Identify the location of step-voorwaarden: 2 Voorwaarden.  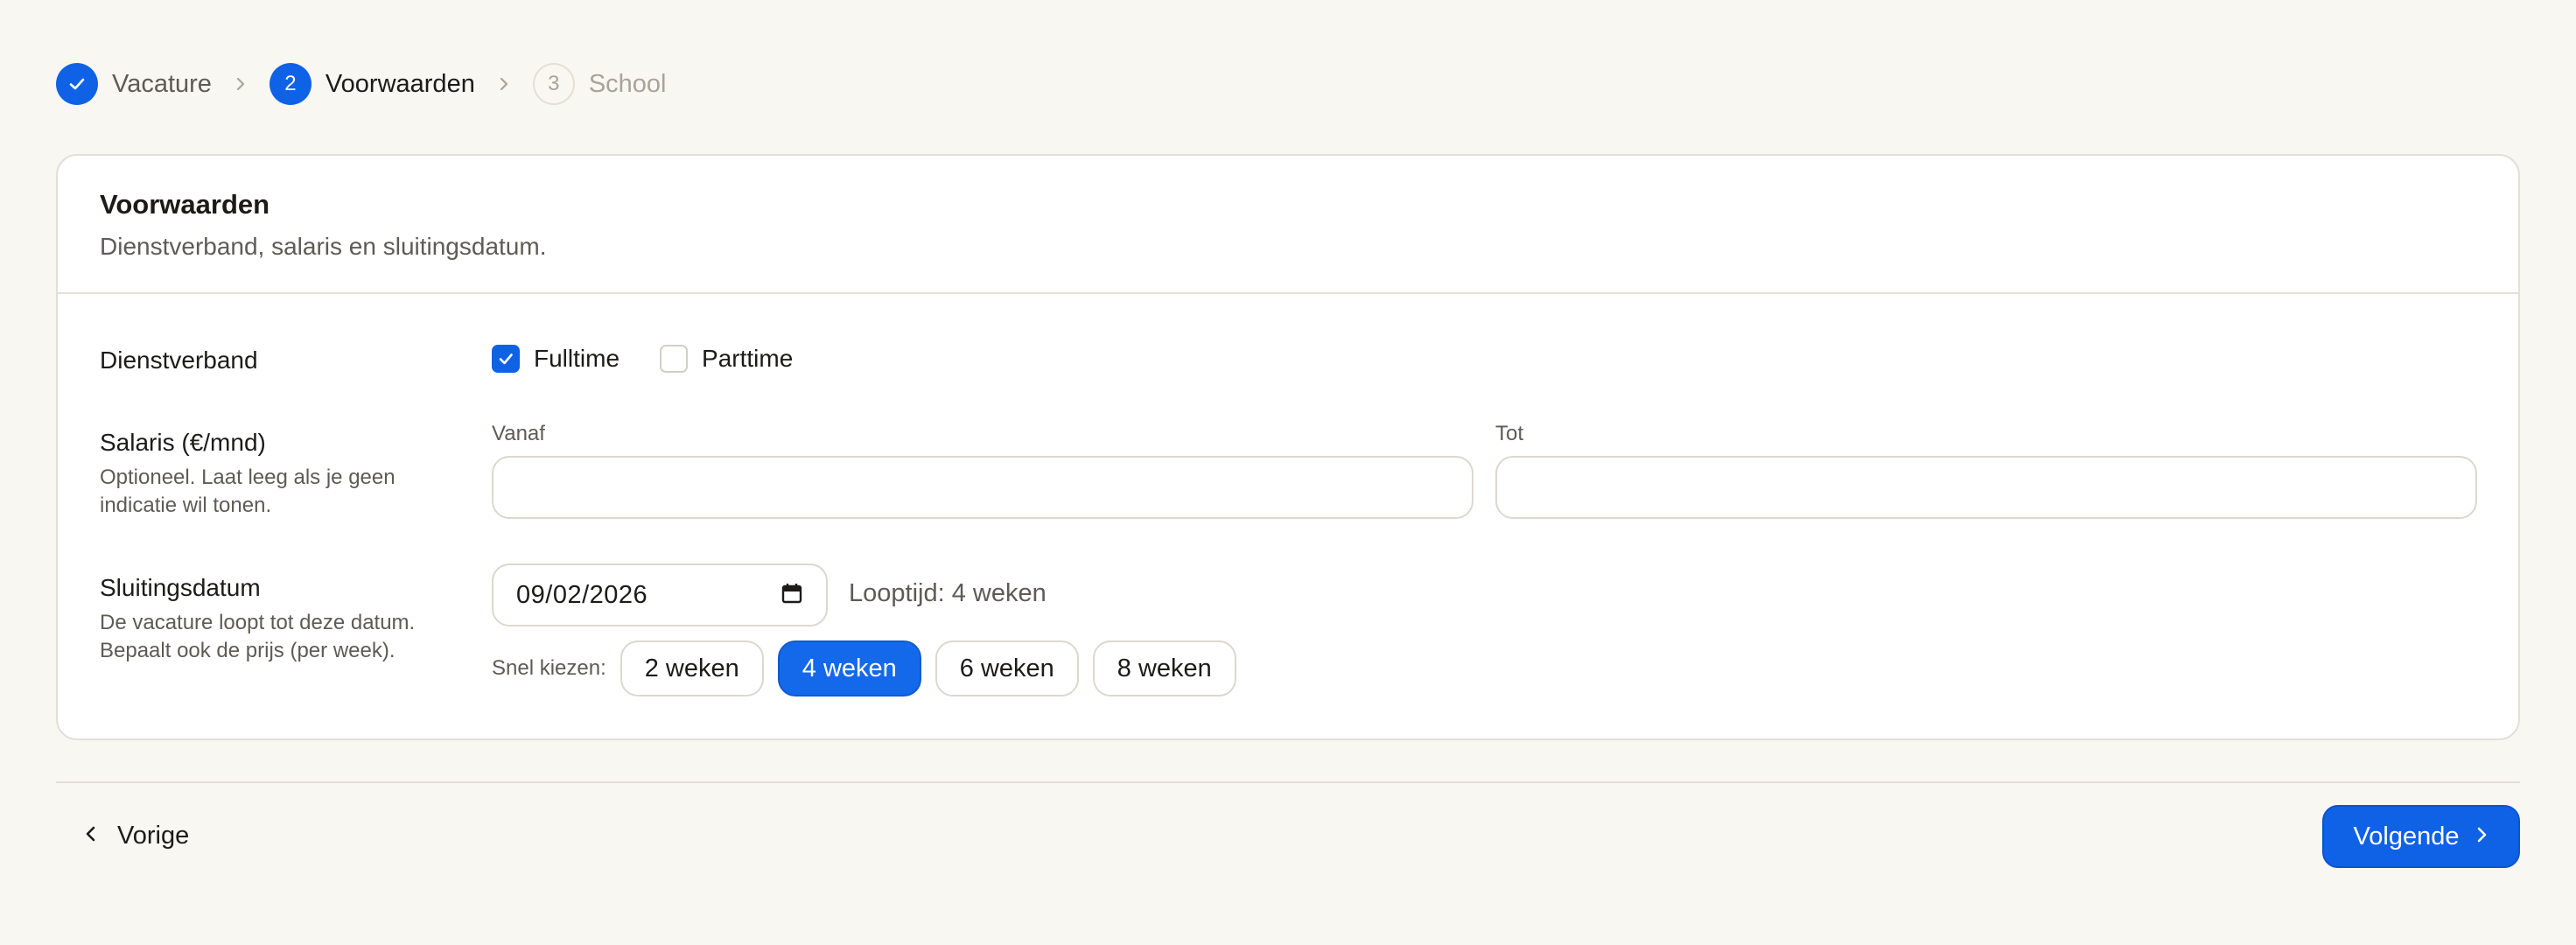
(372, 84).